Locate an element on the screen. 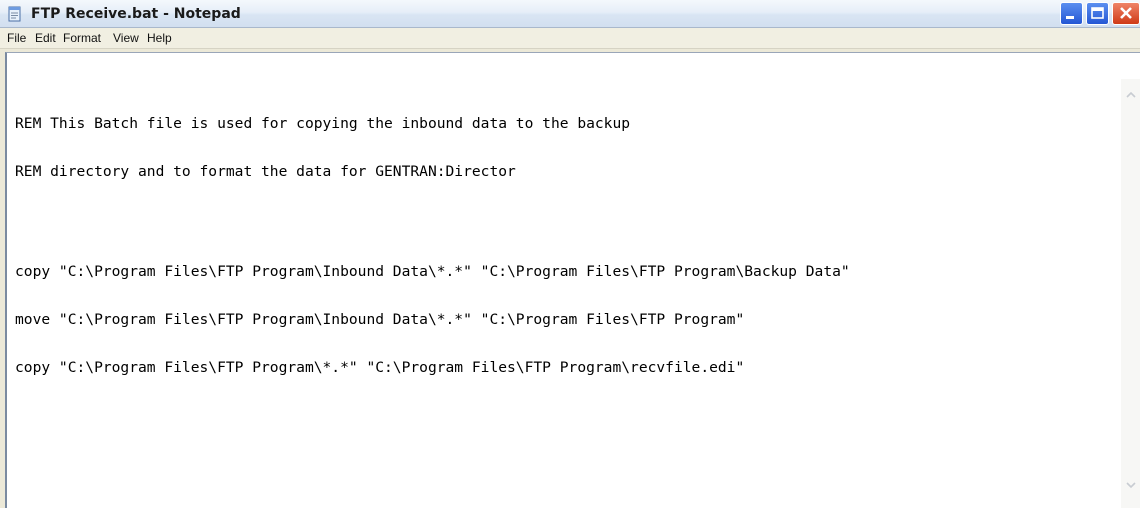 The width and height of the screenshot is (1140, 508). title-bar: FTP Receive.bat - Notepad is located at coordinates (570, 14).